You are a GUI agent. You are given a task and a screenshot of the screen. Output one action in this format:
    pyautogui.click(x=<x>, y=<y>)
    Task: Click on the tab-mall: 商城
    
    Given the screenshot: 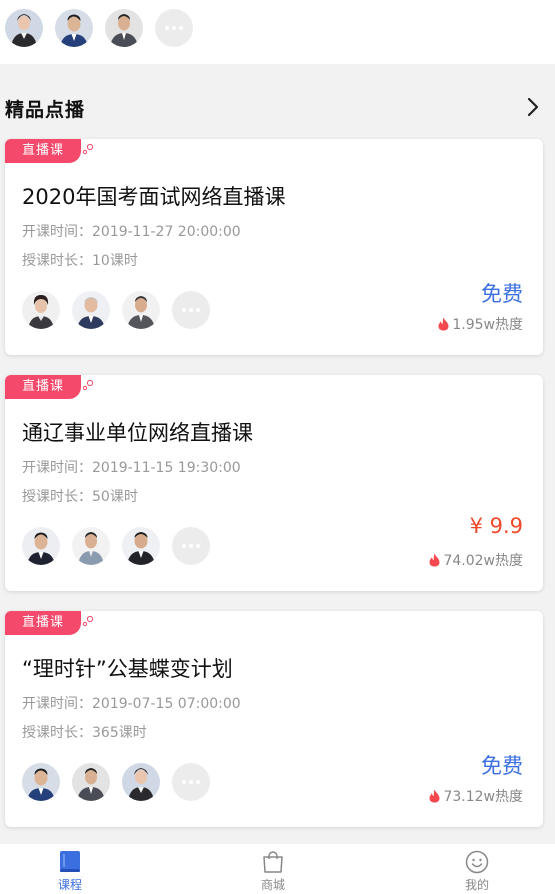 What is the action you would take?
    pyautogui.click(x=273, y=871)
    